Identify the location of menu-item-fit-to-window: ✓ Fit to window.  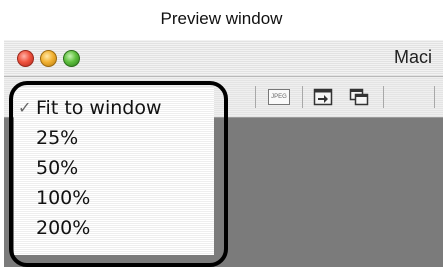
(114, 108).